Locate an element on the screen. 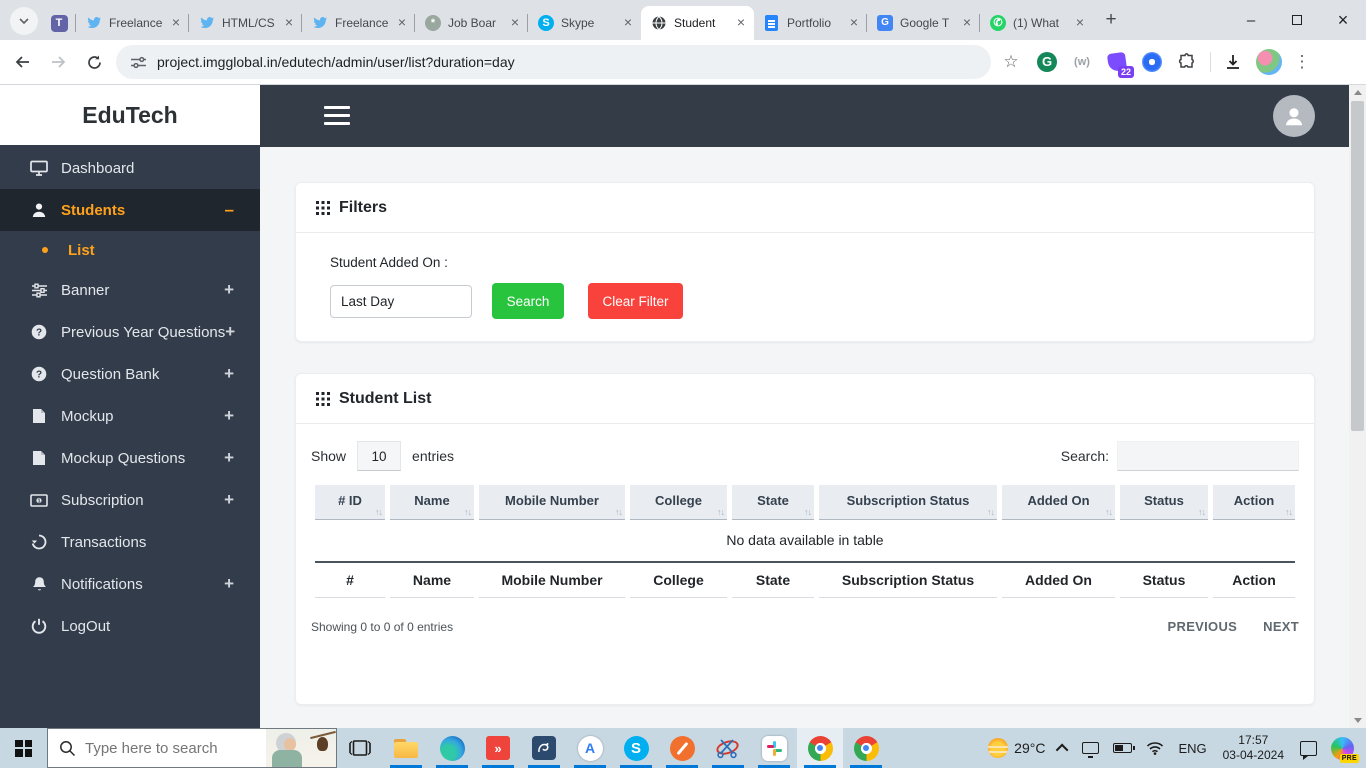 This screenshot has height=768, width=1366. search-highlight-image is located at coordinates (301, 748).